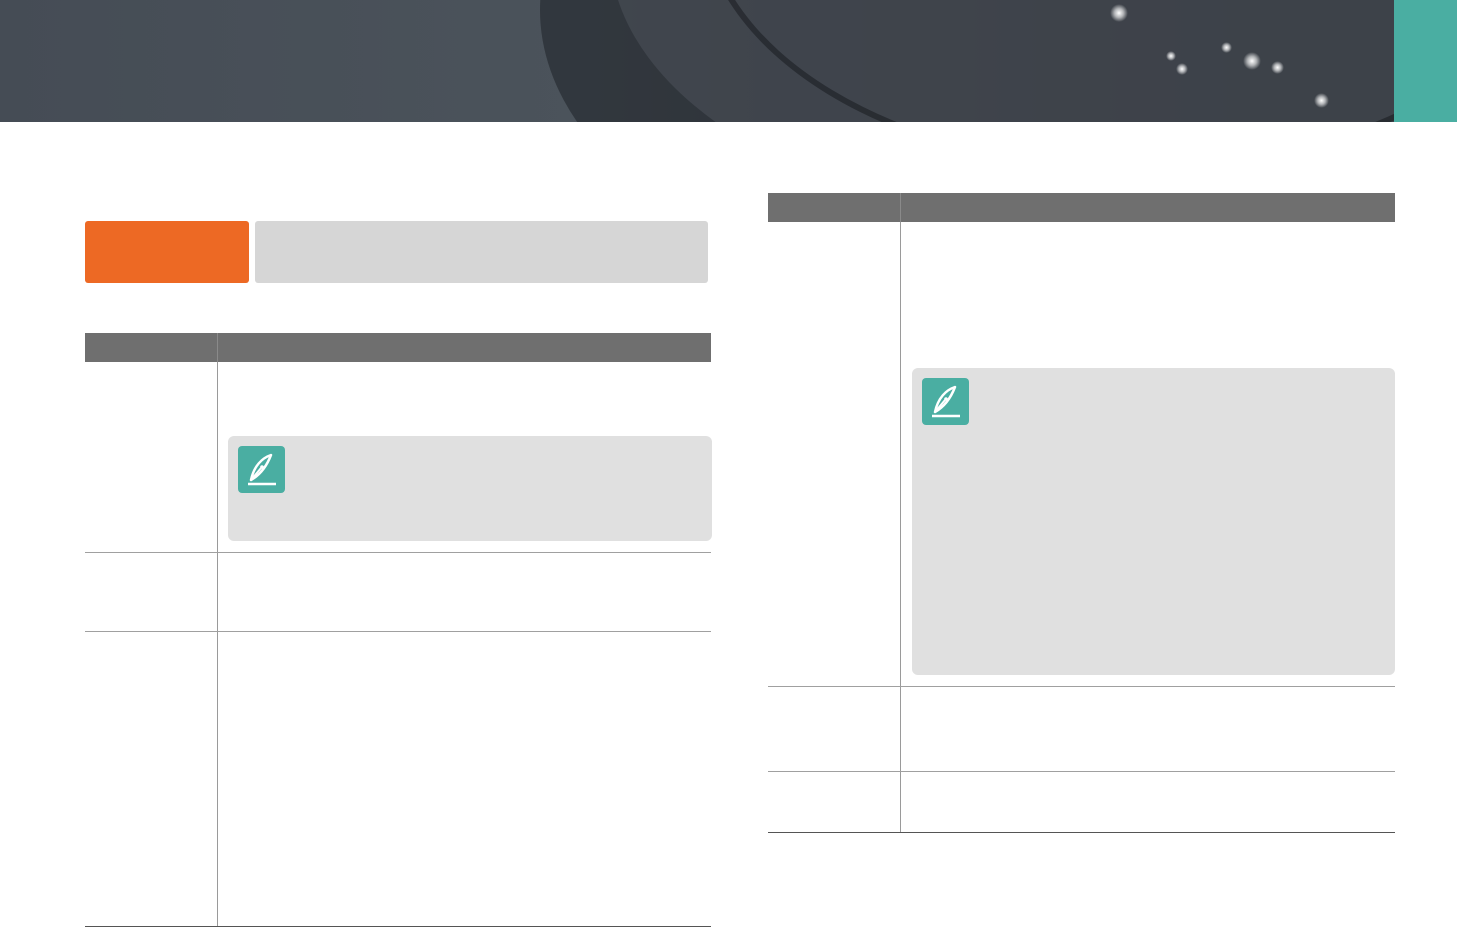  What do you see at coordinates (481, 252) in the screenshot?
I see `section-title-box` at bounding box center [481, 252].